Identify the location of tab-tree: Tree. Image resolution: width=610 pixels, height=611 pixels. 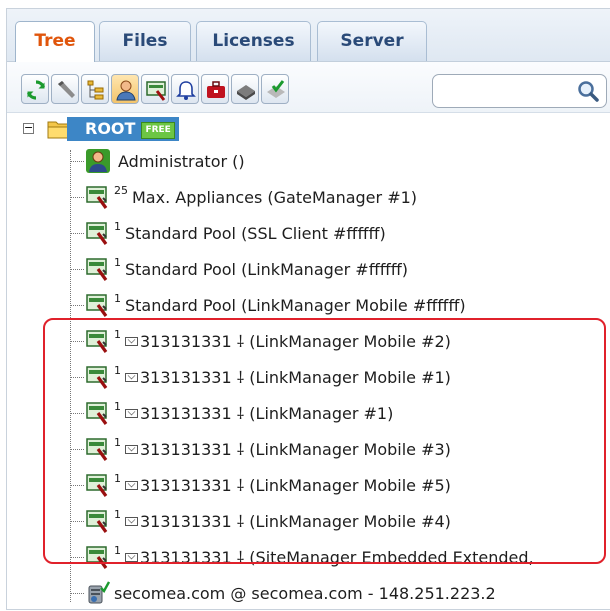
(55, 41).